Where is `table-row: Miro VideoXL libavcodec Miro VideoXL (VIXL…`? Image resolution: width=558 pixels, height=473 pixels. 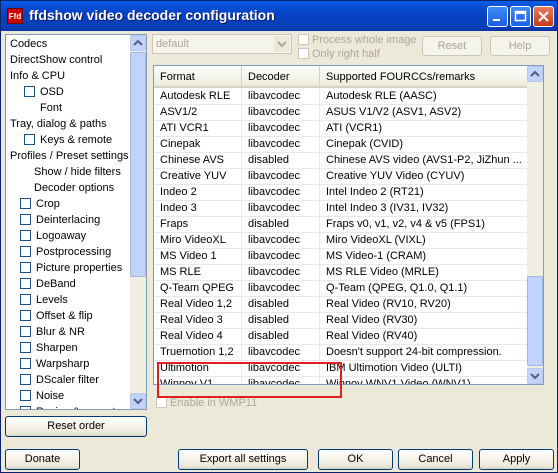 table-row: Miro VideoXL libavcodec Miro VideoXL (VIXL… is located at coordinates (341, 241).